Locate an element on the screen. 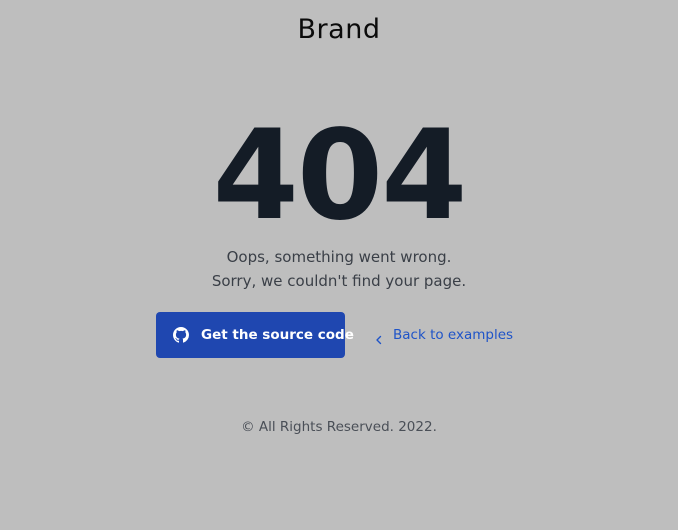 Image resolution: width=678 pixels, height=530 pixels. github-icon is located at coordinates (181, 335).